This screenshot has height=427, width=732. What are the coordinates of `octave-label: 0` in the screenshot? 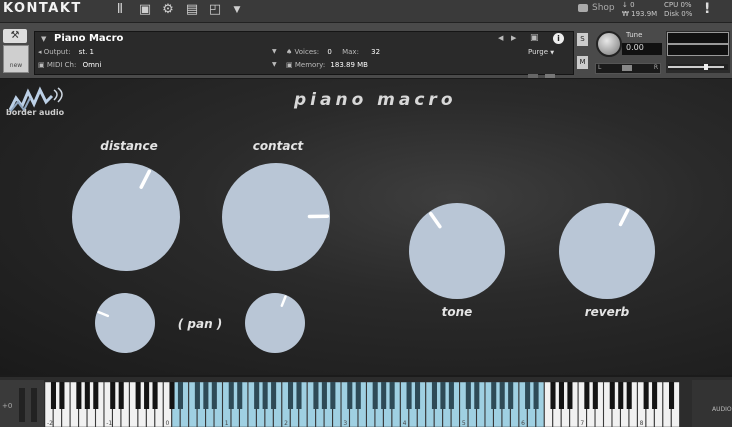 It's located at (168, 423).